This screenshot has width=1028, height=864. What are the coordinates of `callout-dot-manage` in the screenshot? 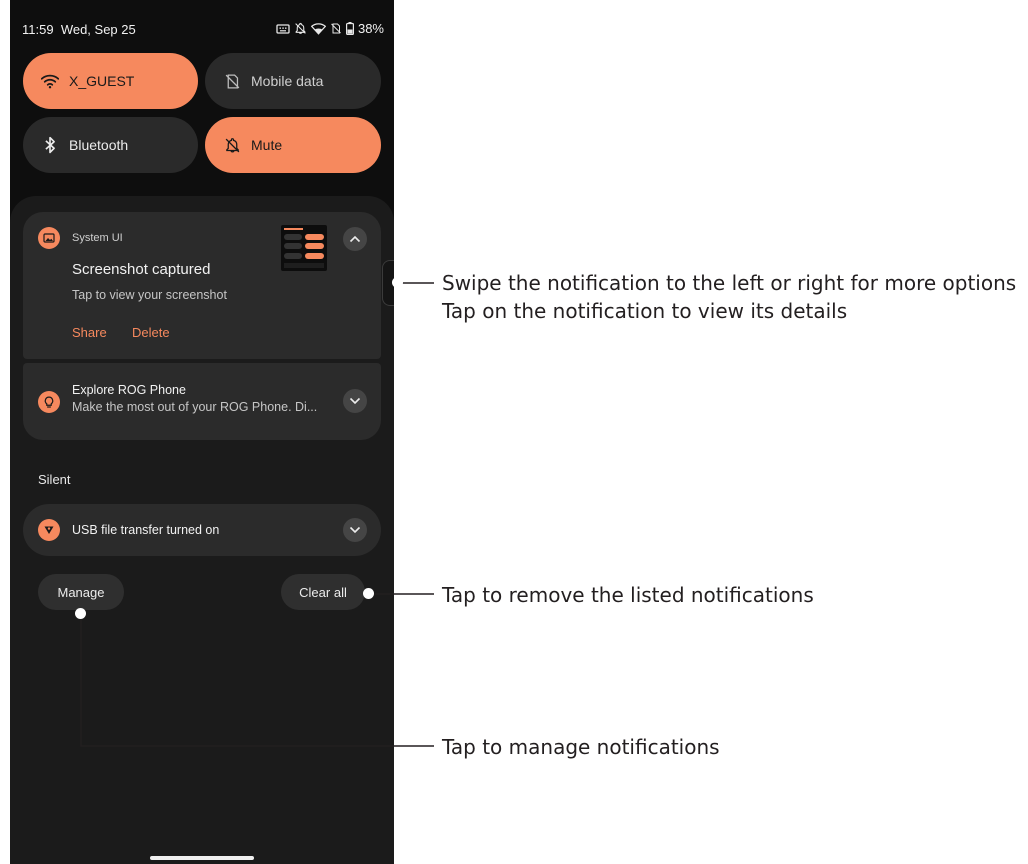 It's located at (80, 613).